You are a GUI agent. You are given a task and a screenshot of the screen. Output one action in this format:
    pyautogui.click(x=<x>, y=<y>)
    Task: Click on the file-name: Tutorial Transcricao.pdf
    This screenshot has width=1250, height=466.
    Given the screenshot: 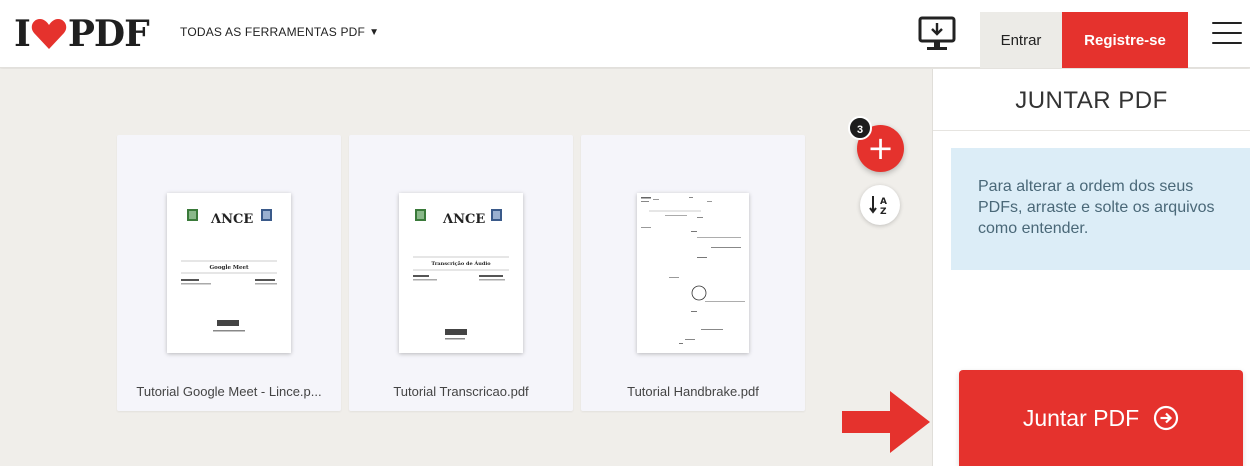 What is the action you would take?
    pyautogui.click(x=461, y=391)
    